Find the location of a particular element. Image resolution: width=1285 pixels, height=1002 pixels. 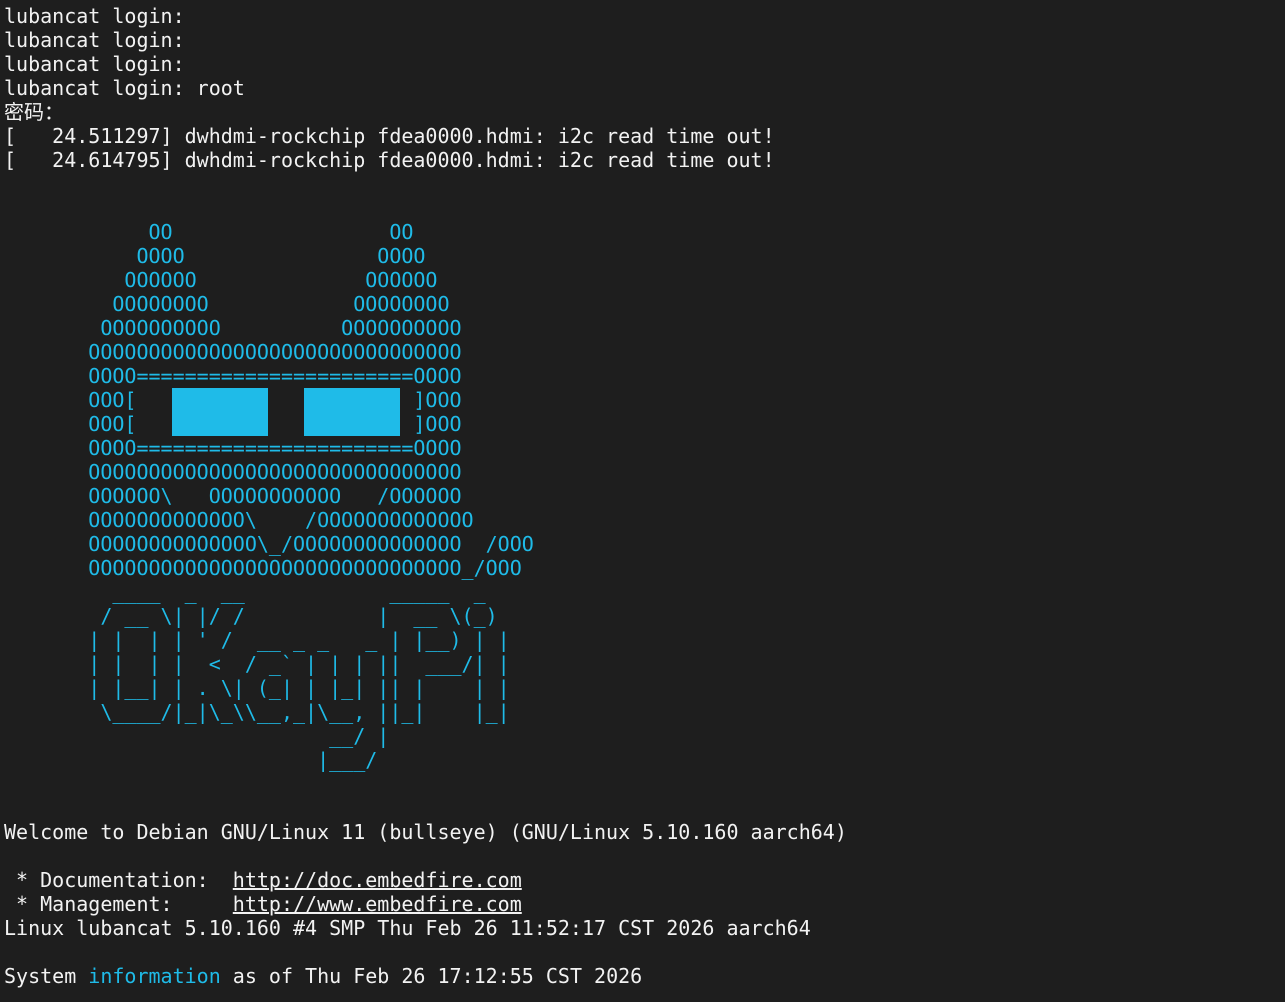

login-prompt-line: lubancat login: root is located at coordinates (124, 88).